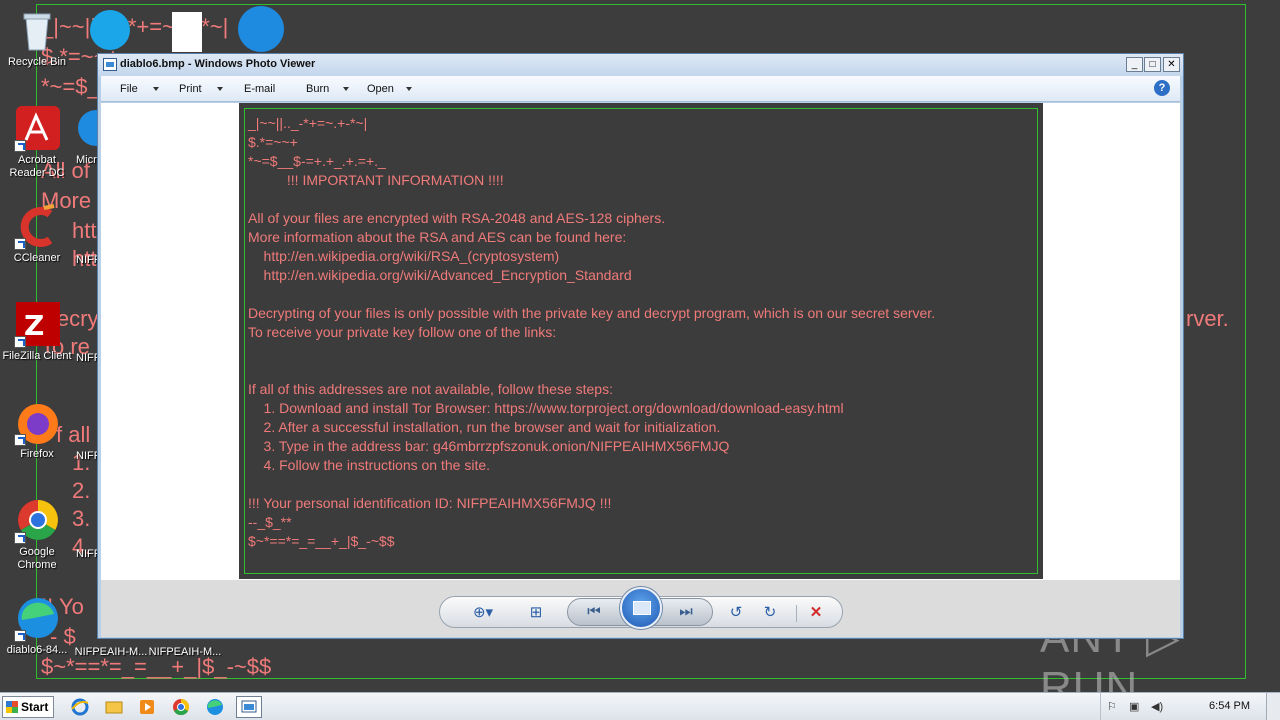 The height and width of the screenshot is (720, 1280). Describe the element at coordinates (640, 89) in the screenshot. I see `menu-bar: File Print E-mail Burn Open ?` at that location.